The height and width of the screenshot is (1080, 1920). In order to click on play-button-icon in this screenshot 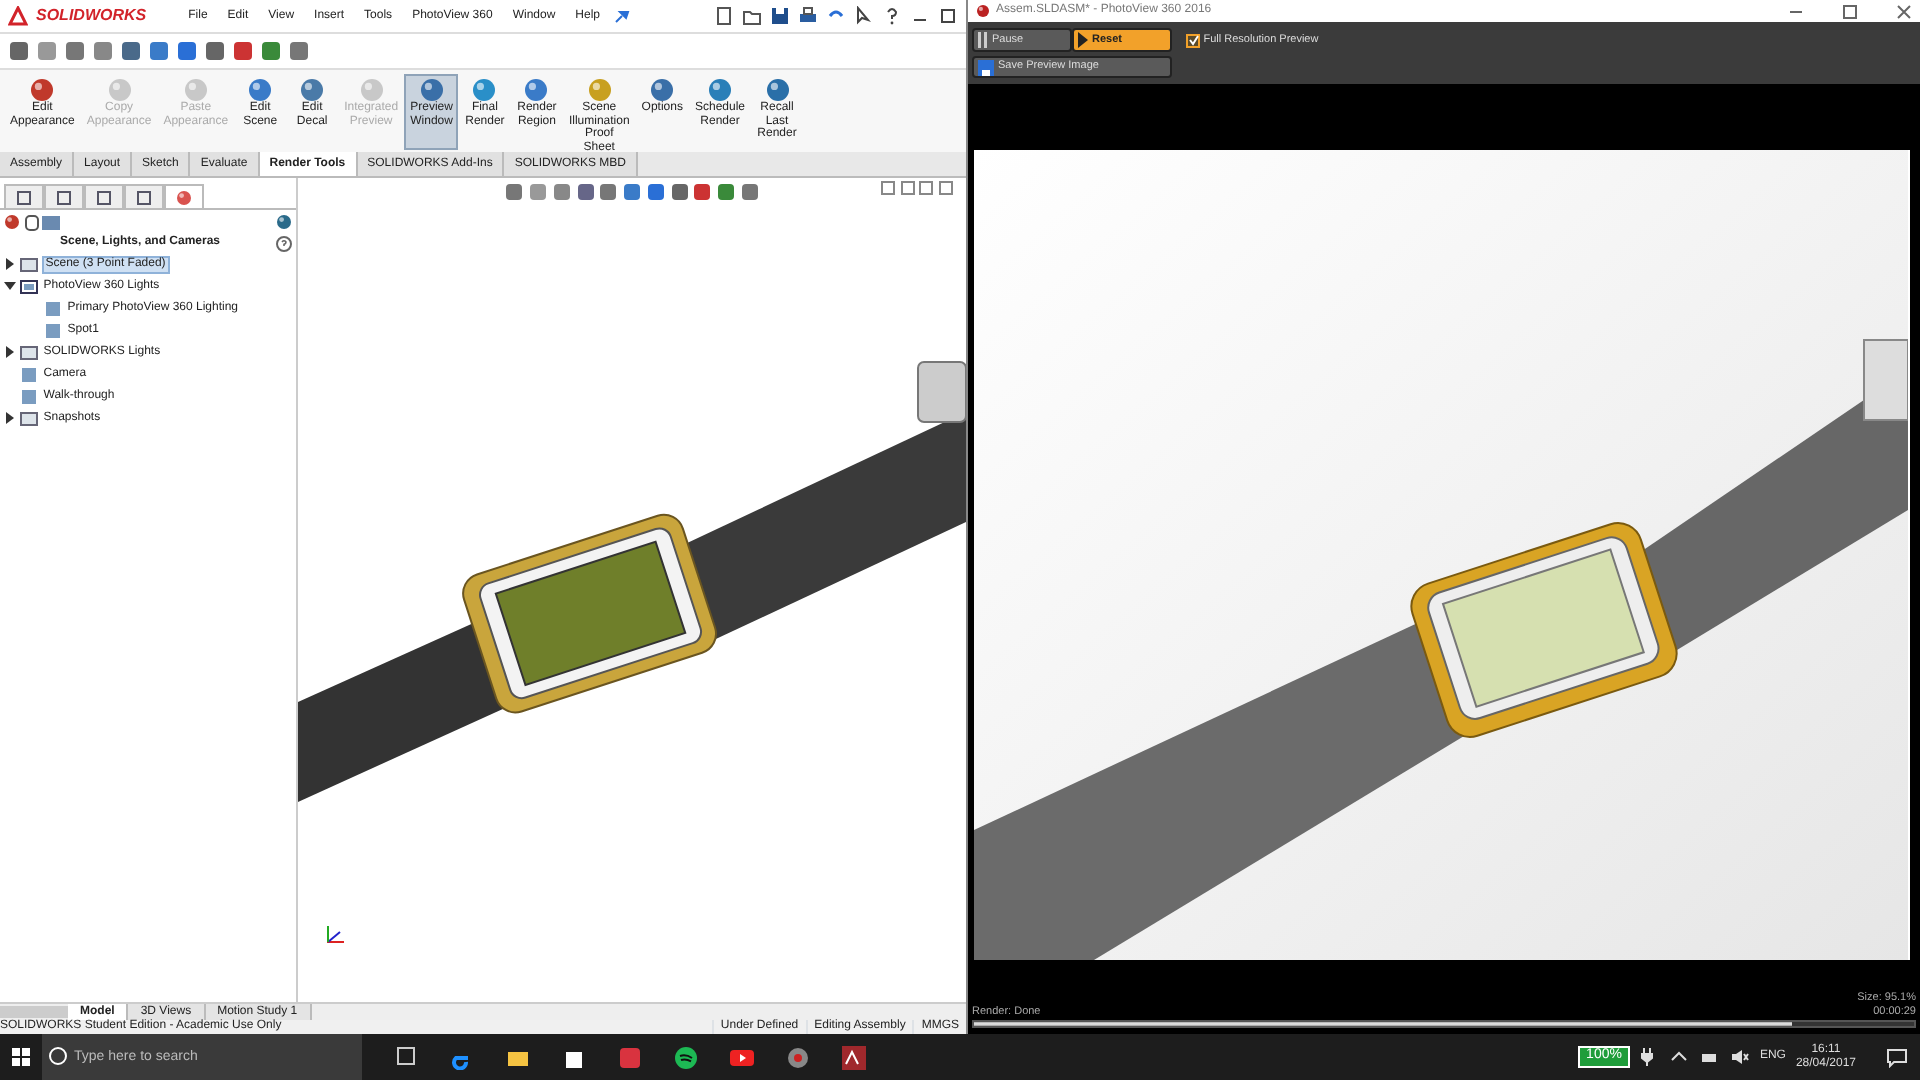, I will do `click(742, 1057)`.